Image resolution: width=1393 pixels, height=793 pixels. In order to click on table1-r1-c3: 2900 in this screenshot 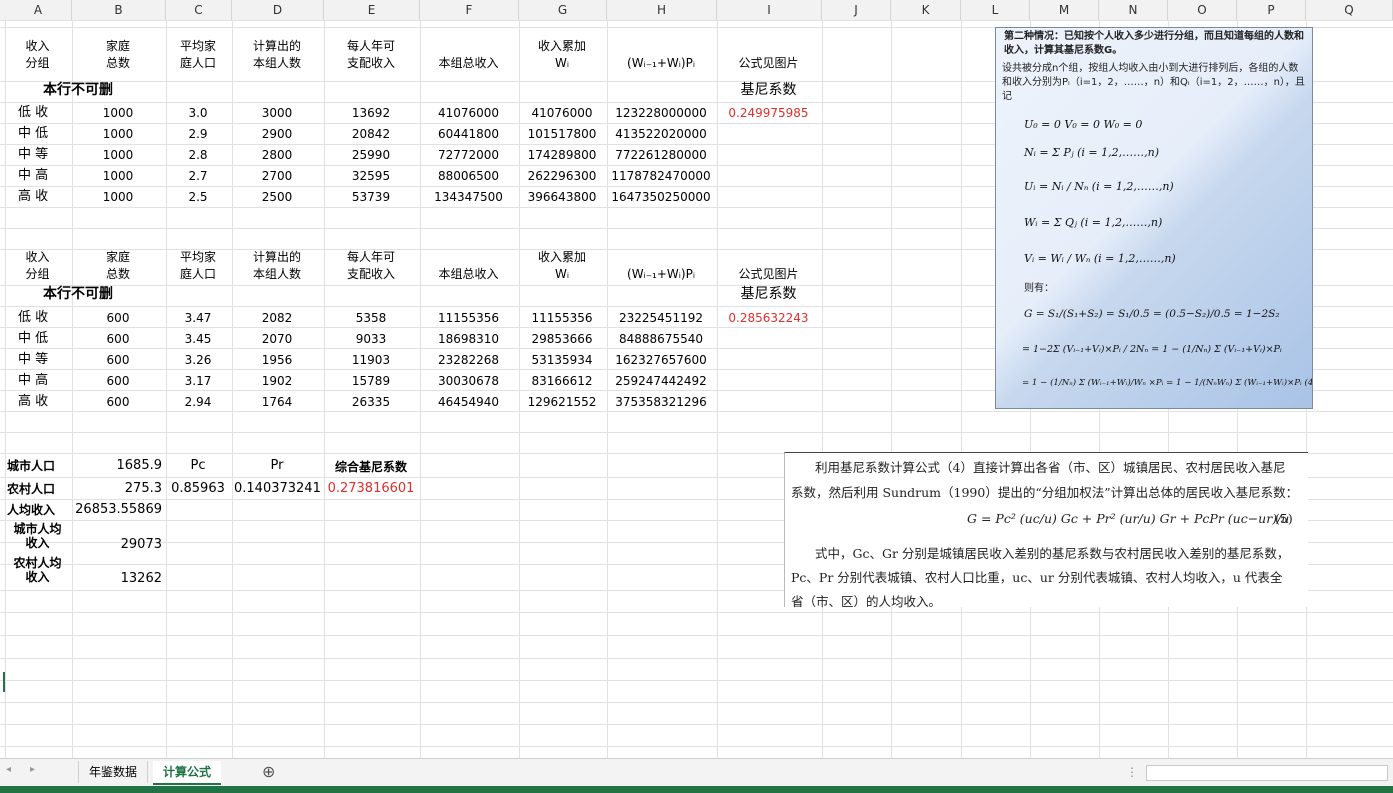, I will do `click(277, 134)`.